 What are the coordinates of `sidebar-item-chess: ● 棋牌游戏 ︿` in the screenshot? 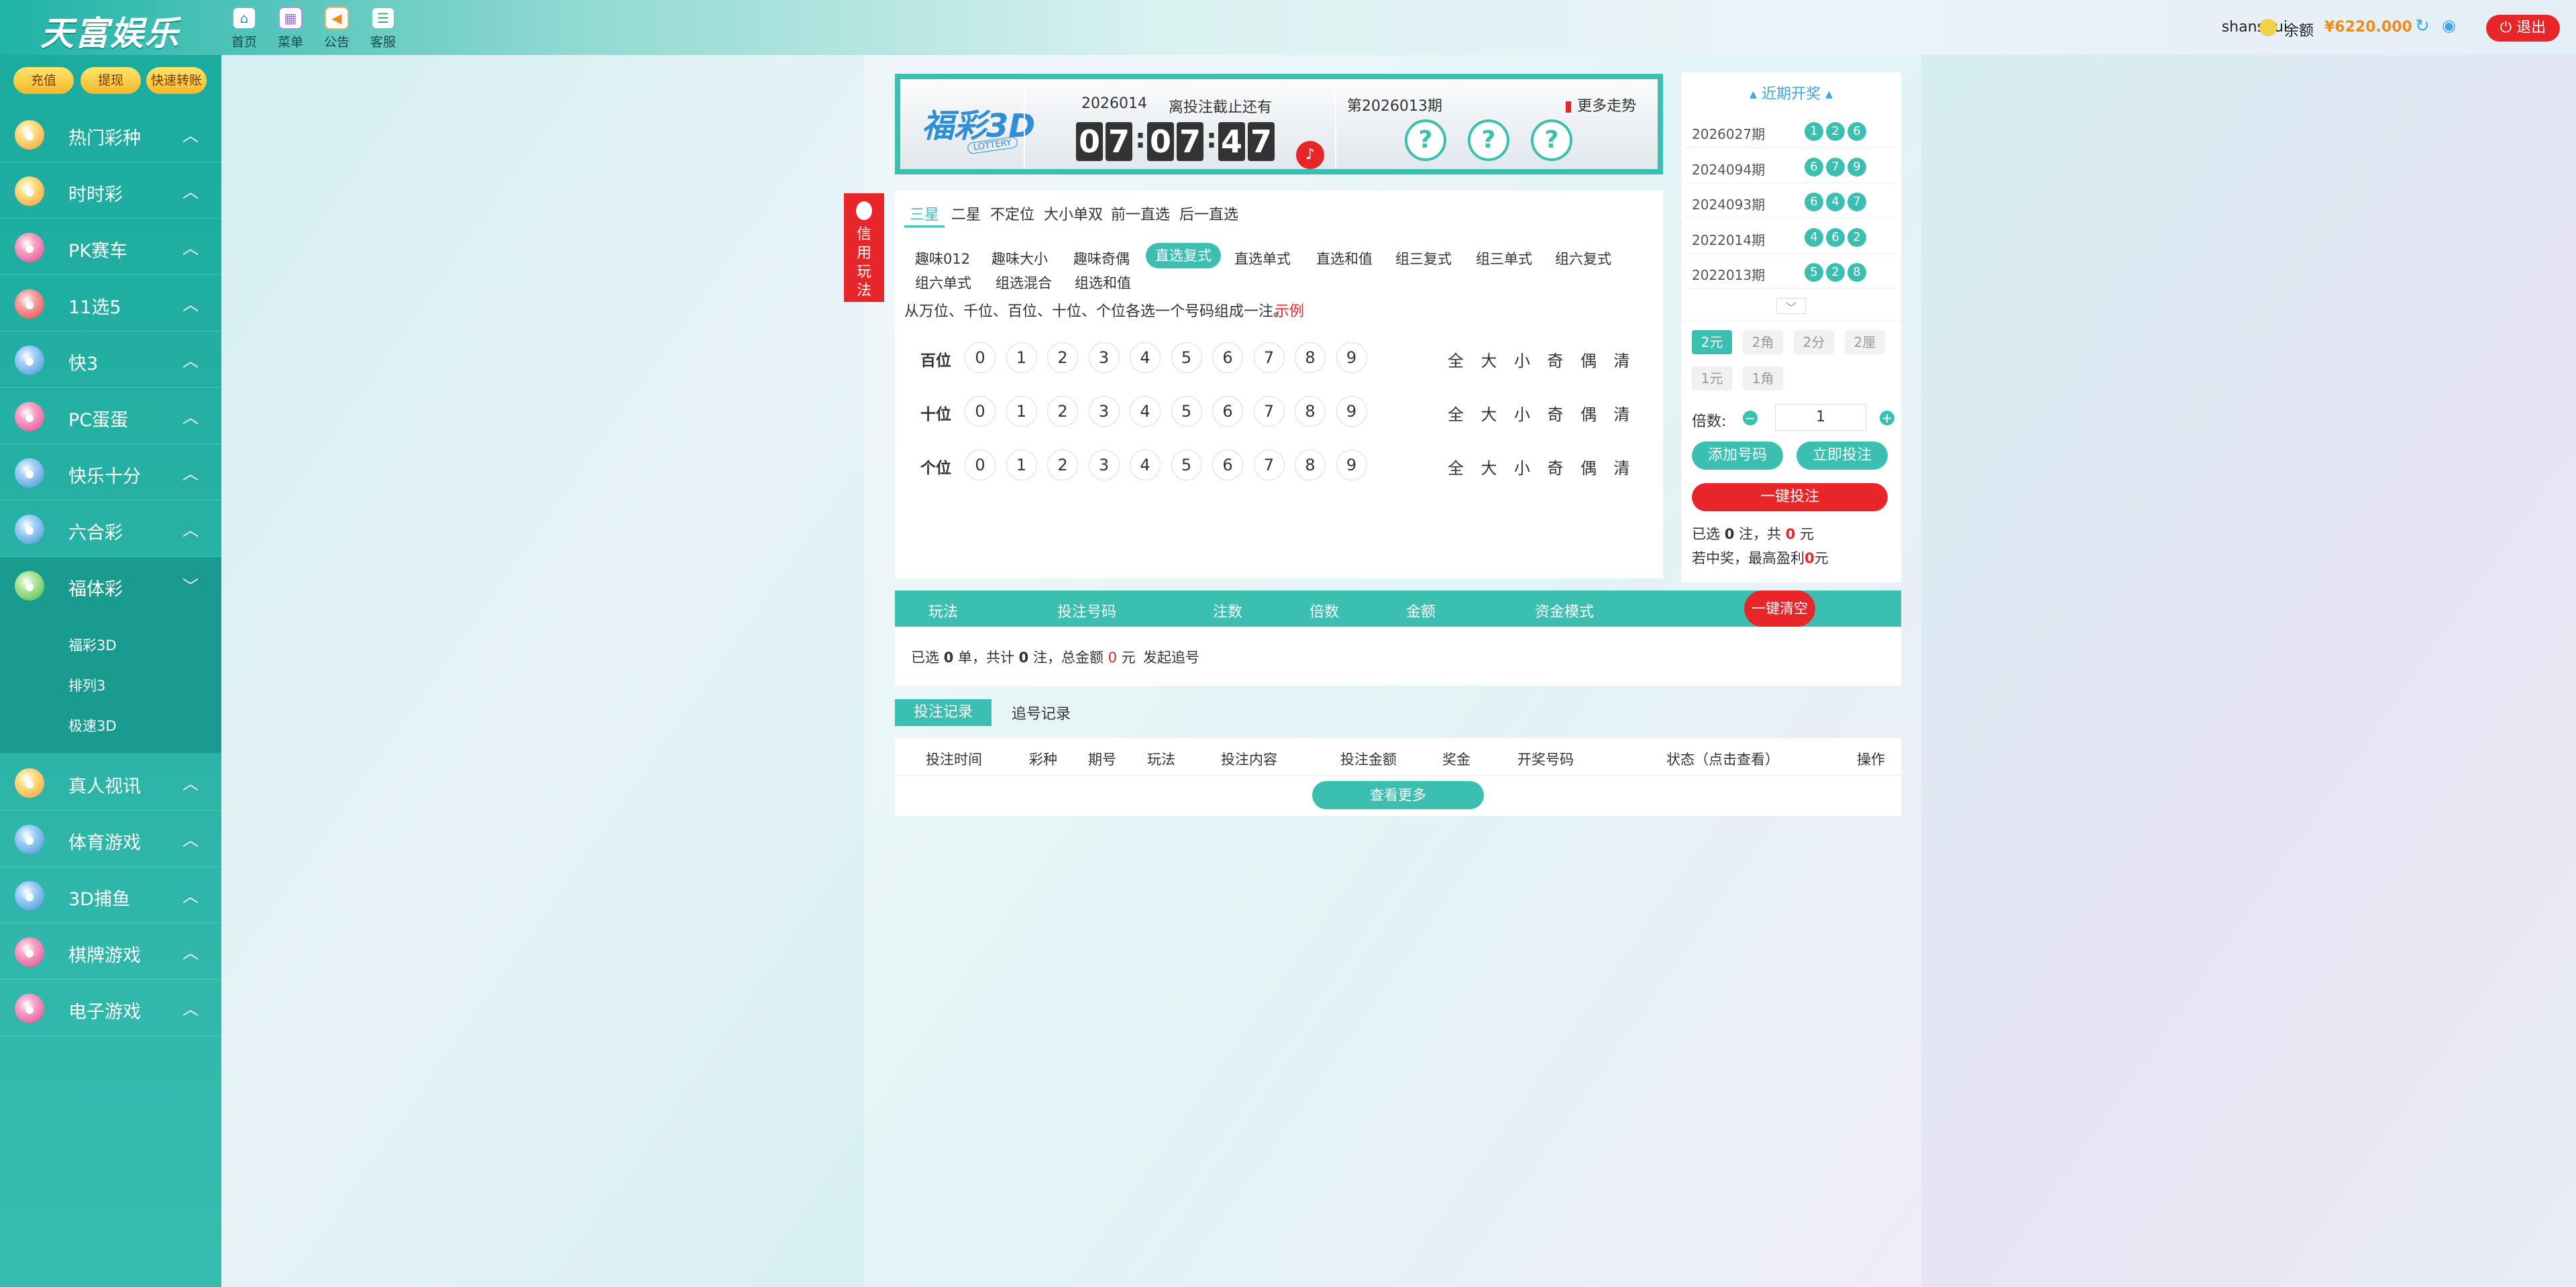 It's located at (110, 952).